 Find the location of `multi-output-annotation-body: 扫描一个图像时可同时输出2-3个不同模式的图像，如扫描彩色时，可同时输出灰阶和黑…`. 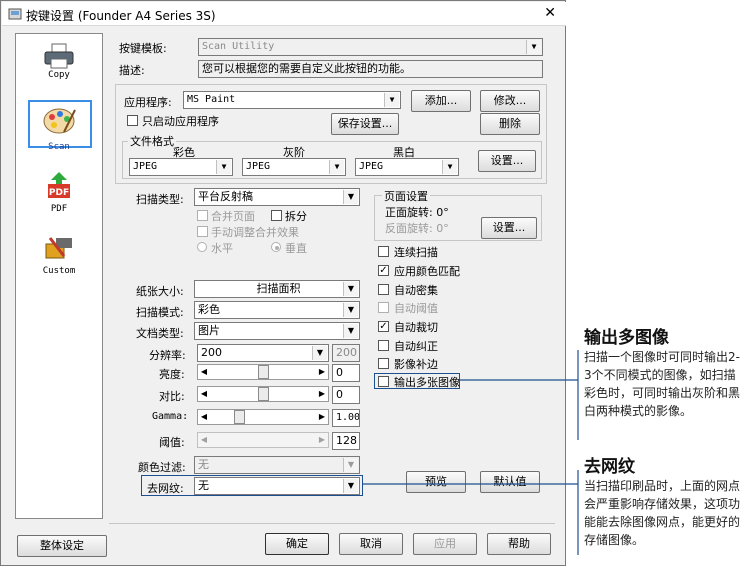

multi-output-annotation-body: 扫描一个图像时可同时输出2-3个不同模式的图像，如扫描彩色时，可同时输出灰阶和黑… is located at coordinates (662, 384).